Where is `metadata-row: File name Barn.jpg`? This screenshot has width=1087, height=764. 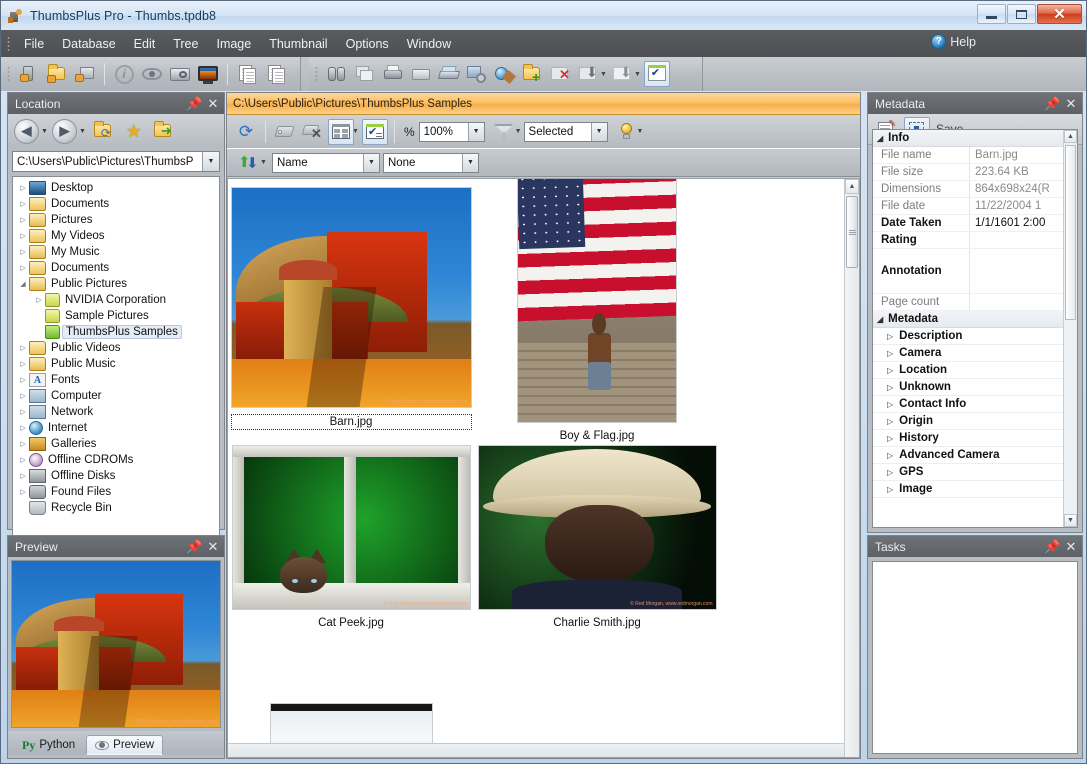 metadata-row: File name Barn.jpg is located at coordinates (968, 155).